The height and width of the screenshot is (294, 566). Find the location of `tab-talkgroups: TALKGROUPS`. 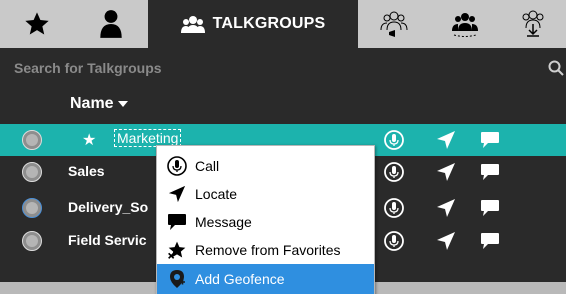

tab-talkgroups: TALKGROUPS is located at coordinates (253, 24).